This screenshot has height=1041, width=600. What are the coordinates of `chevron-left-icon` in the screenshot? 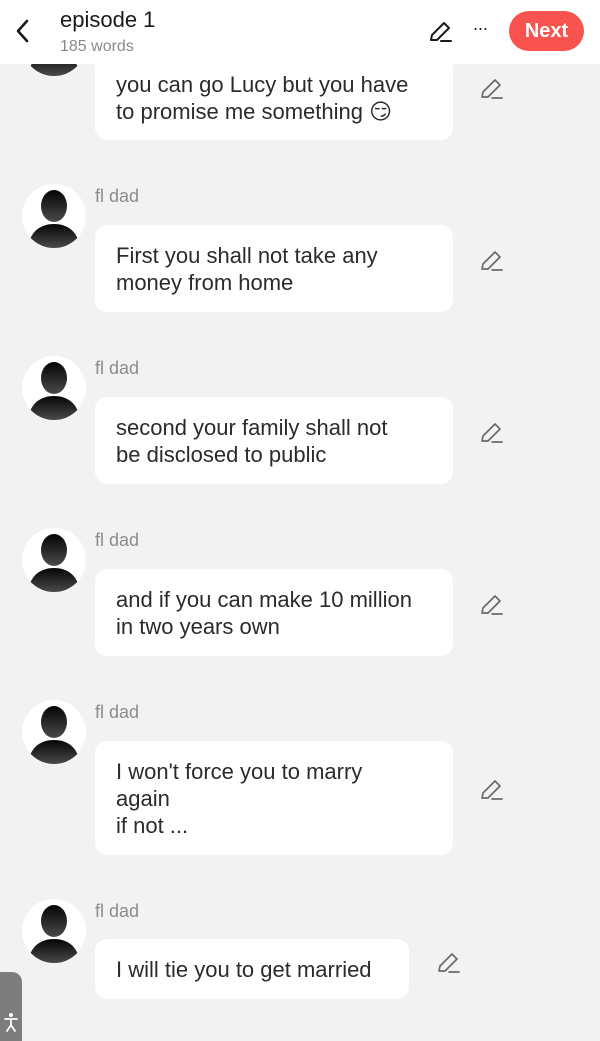 It's located at (22, 31).